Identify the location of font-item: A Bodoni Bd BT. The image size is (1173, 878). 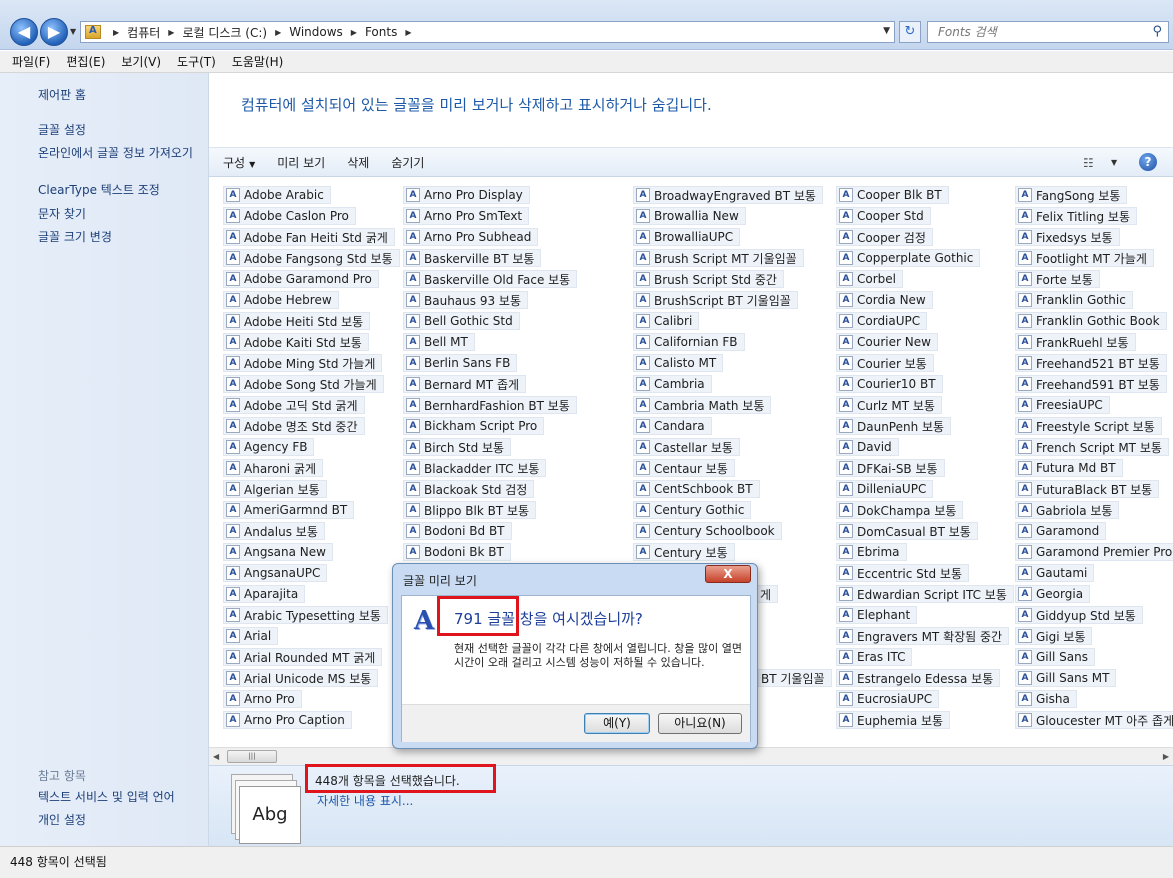
(457, 531).